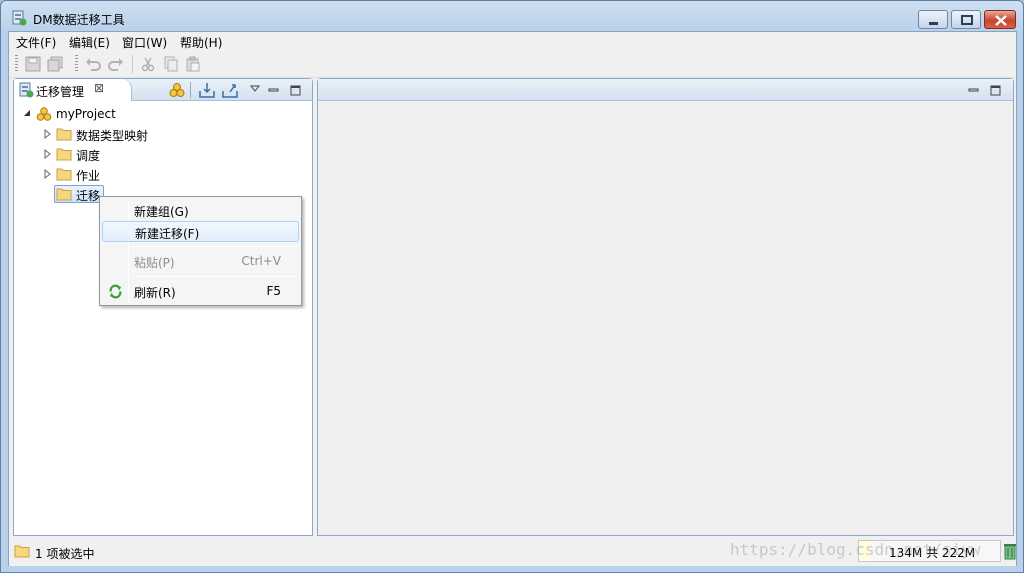  Describe the element at coordinates (148, 64) in the screenshot. I see `cut-icon` at that location.